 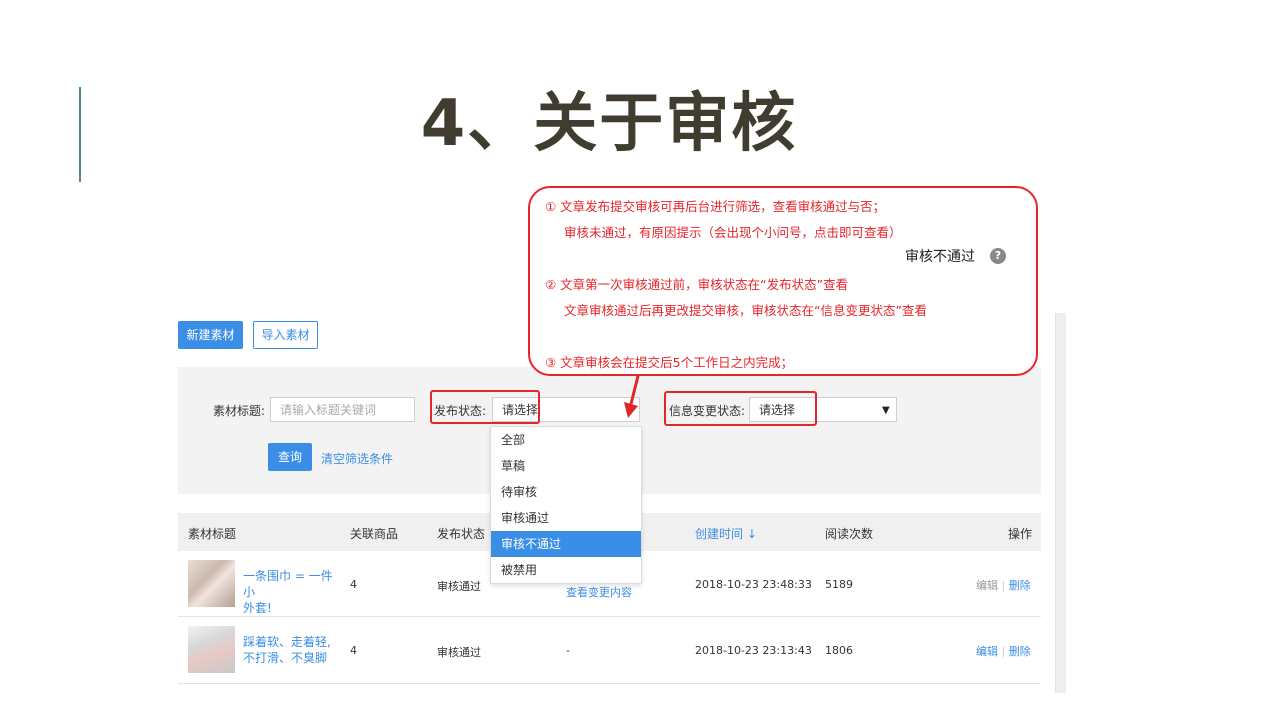 What do you see at coordinates (697, 284) in the screenshot?
I see `annotation-line-3: ② 文章第一次审核通过前，审核状态在“发布状态”查看` at bounding box center [697, 284].